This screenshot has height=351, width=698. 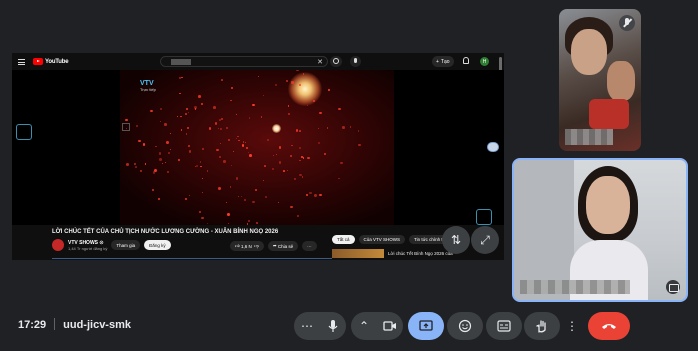 I want to click on meeting-code: uud-jicv-smk, so click(x=97, y=325).